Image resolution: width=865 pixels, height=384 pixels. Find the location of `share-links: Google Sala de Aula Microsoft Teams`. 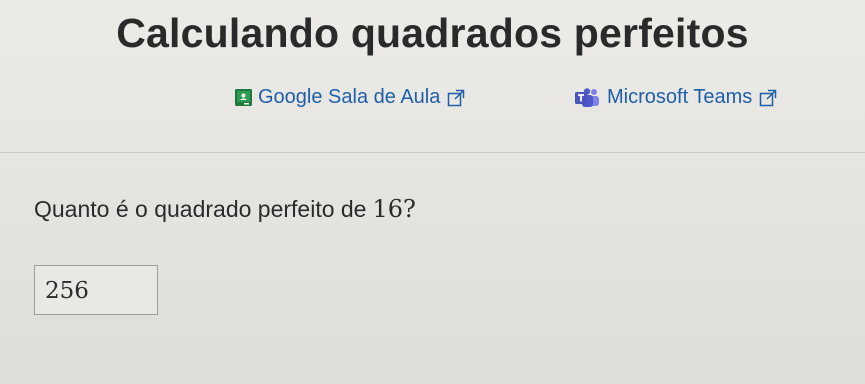

share-links: Google Sala de Aula Microsoft Teams is located at coordinates (432, 101).